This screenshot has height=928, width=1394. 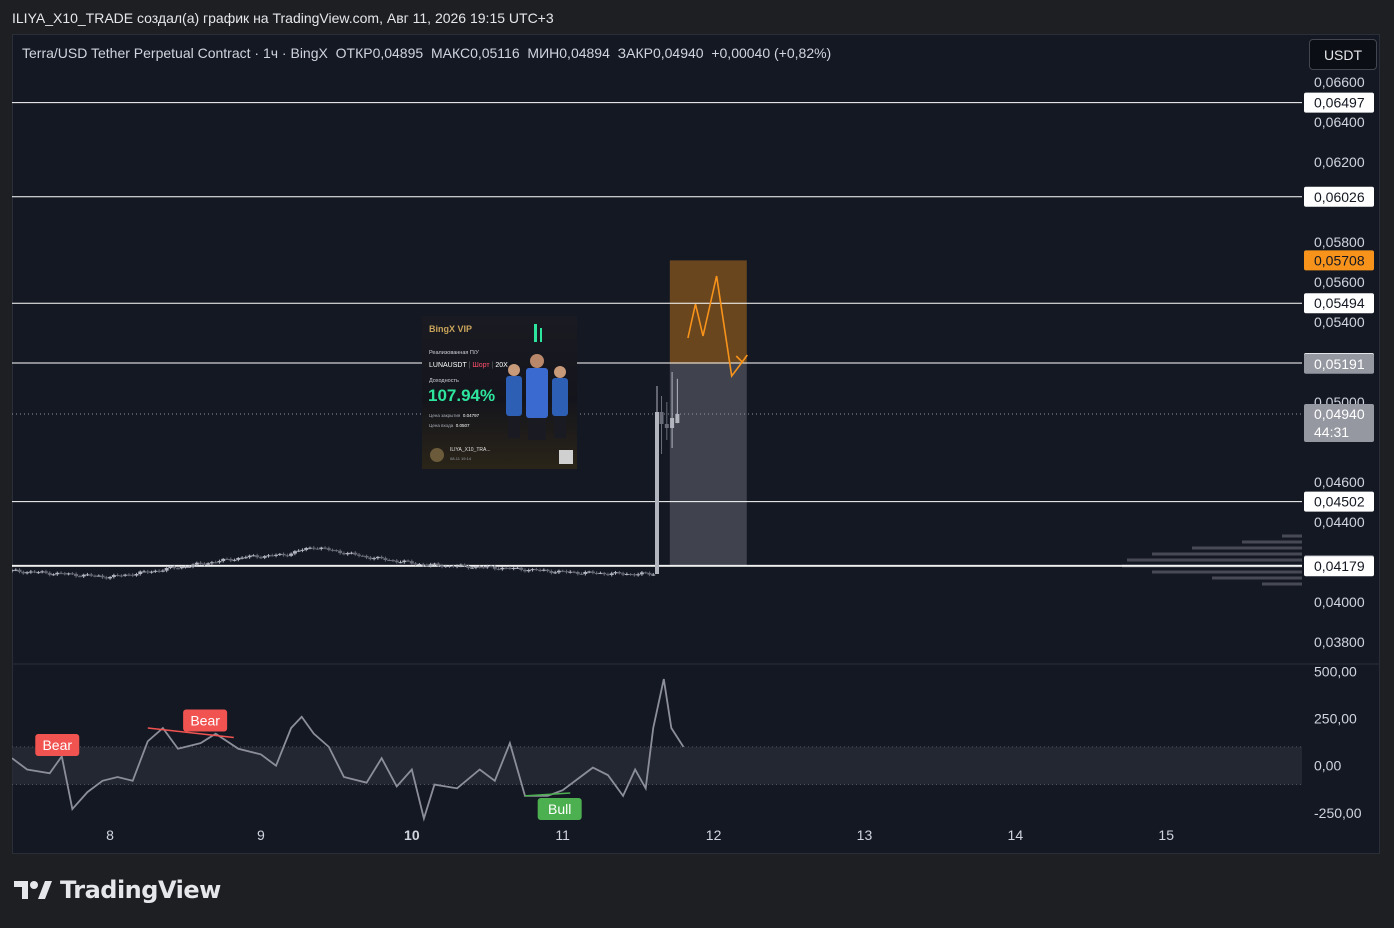 I want to click on price-tag-label: 0,05708, so click(x=1339, y=260).